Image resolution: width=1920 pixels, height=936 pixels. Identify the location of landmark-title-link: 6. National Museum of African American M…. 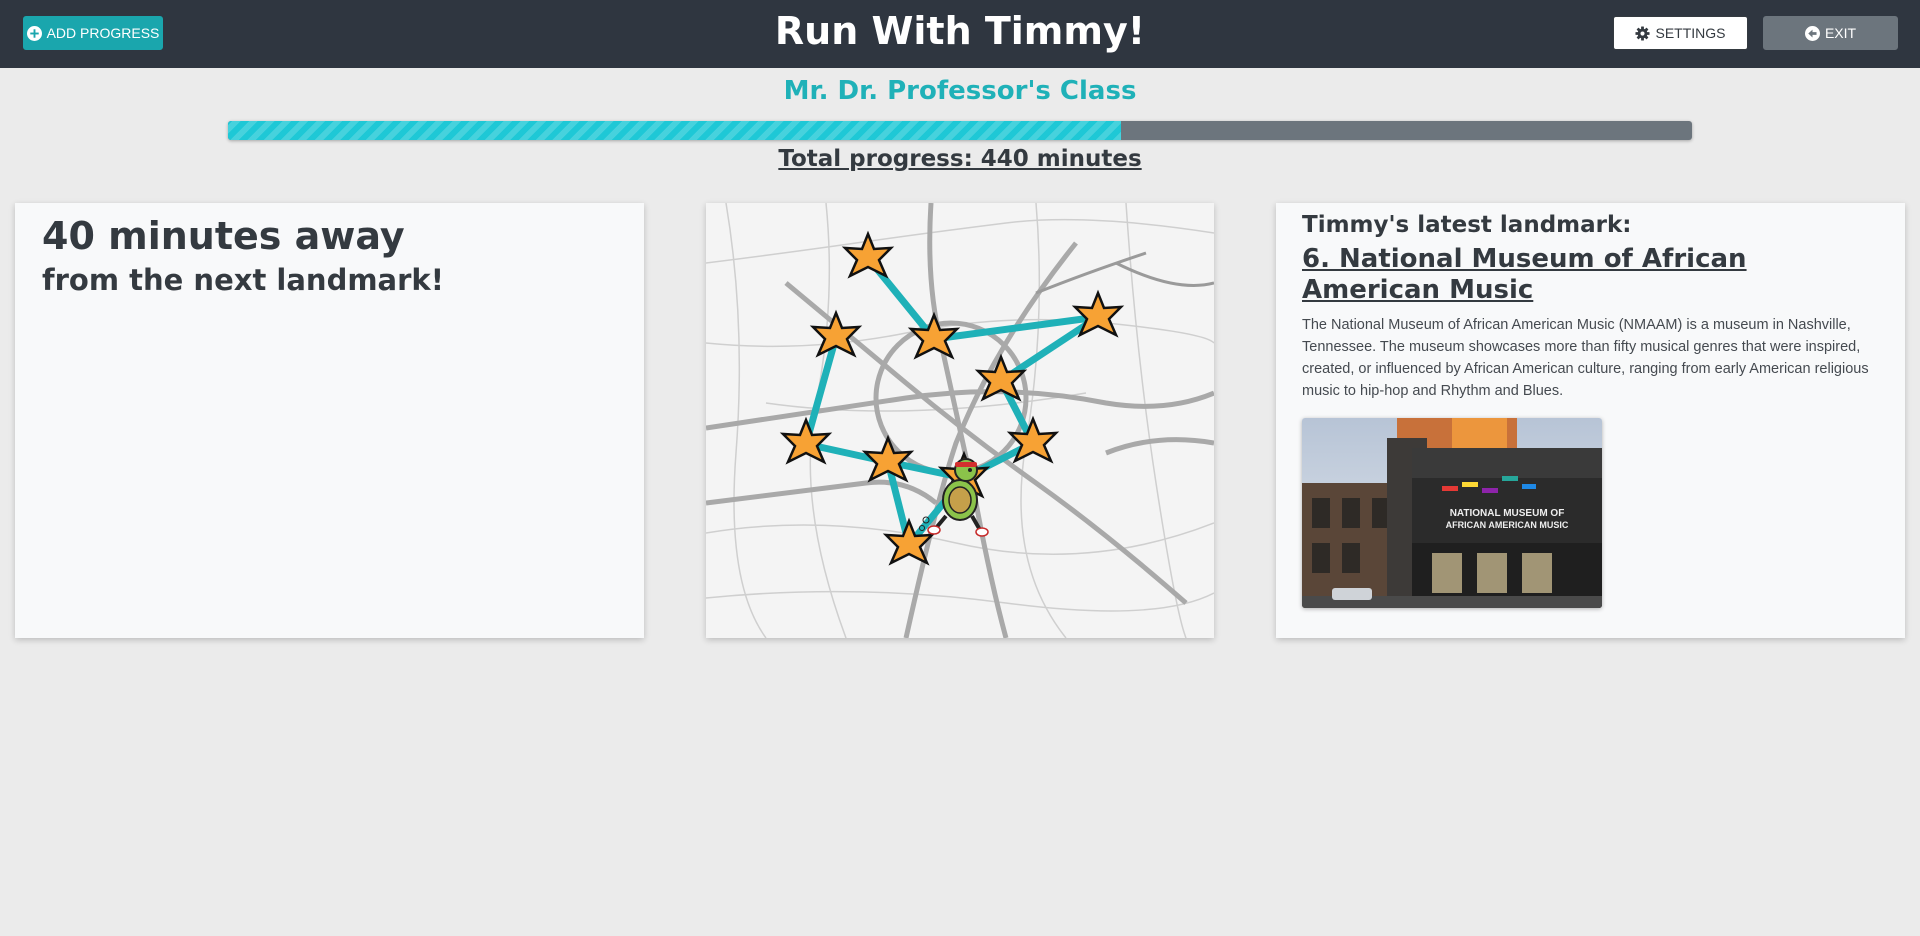
(1592, 275).